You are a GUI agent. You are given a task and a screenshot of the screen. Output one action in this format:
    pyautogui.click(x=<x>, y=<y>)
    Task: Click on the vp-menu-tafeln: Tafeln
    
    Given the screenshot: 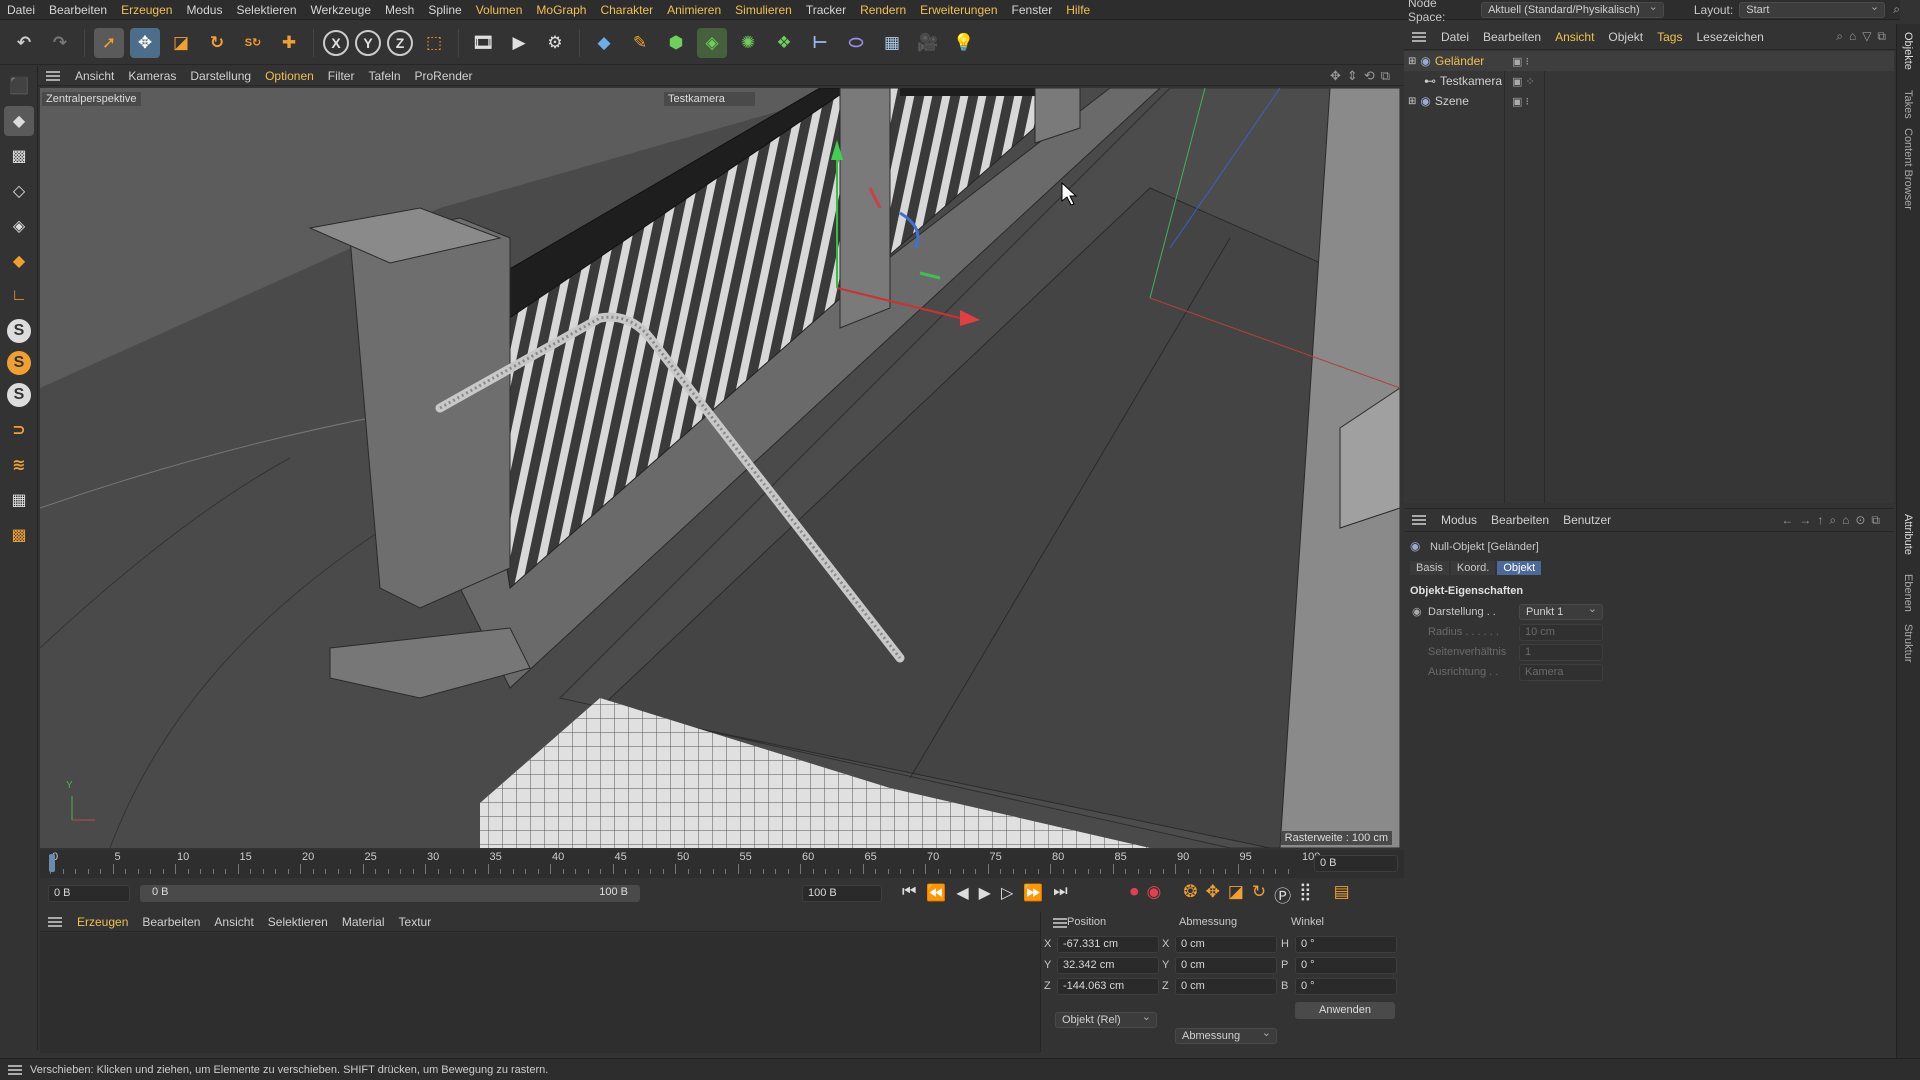 What is the action you would take?
    pyautogui.click(x=384, y=76)
    